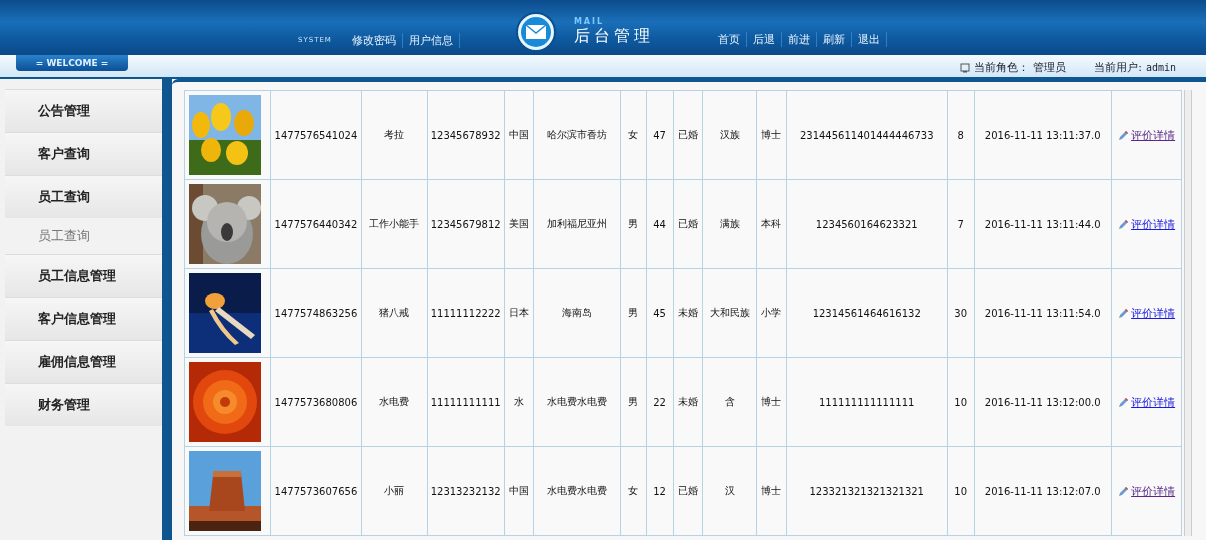  What do you see at coordinates (729, 313) in the screenshot?
I see `table-cell: 大和民族` at bounding box center [729, 313].